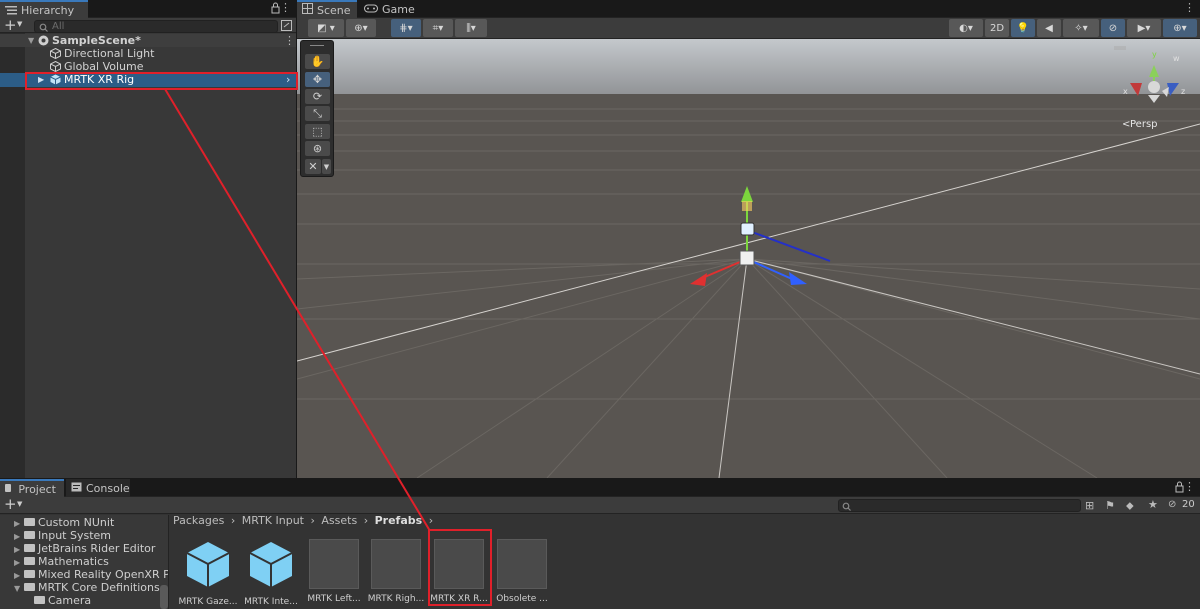 The width and height of the screenshot is (1200, 609). I want to click on scene-row: ▼ SampleScene* ⋮, so click(148, 40).